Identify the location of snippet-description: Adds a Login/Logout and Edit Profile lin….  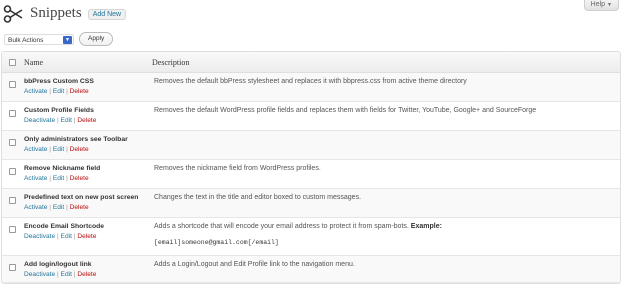
(254, 264).